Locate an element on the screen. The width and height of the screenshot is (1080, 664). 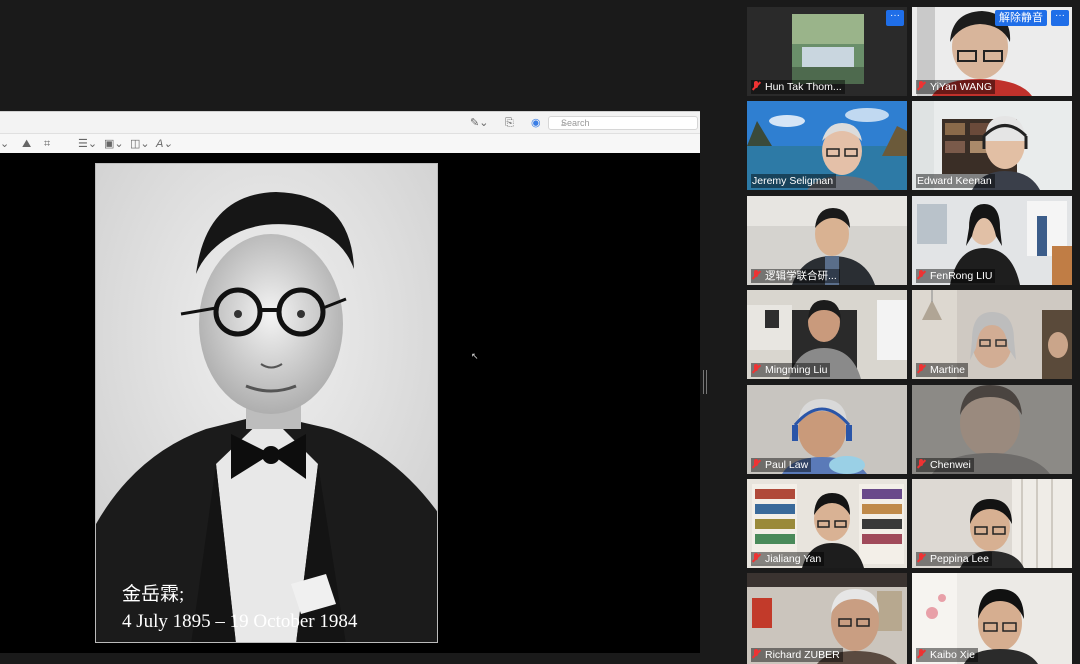
caption-name: 金岳霖; is located at coordinates (153, 594).